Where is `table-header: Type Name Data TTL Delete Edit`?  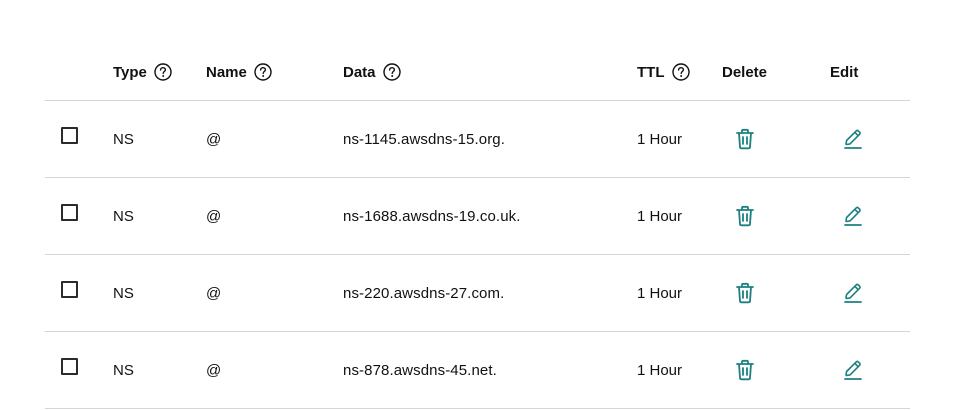 table-header: Type Name Data TTL Delete Edit is located at coordinates (477, 72).